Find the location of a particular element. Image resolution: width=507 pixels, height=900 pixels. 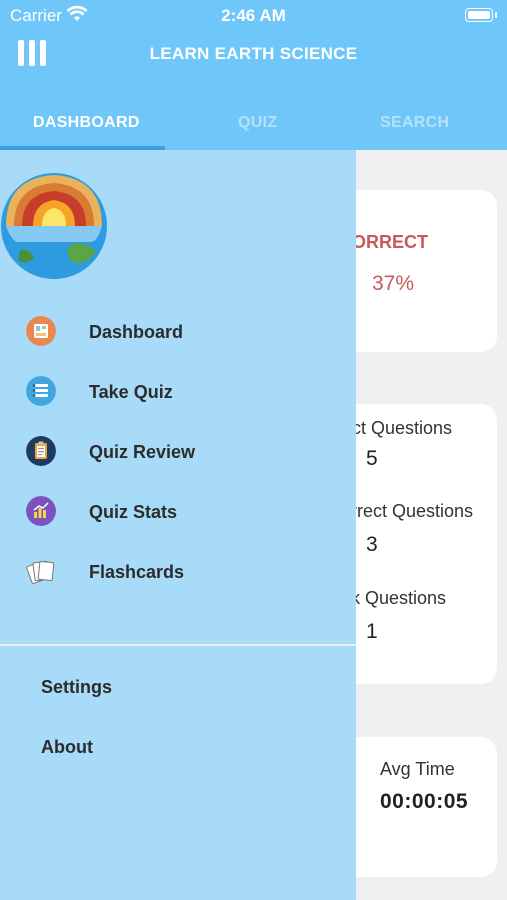

take-quiz-icon is located at coordinates (41, 391).